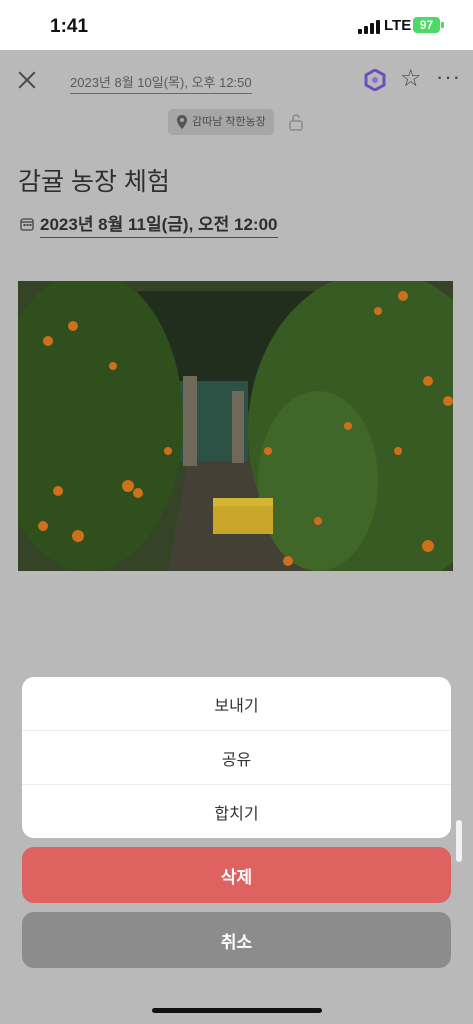 The width and height of the screenshot is (473, 1024). I want to click on header-date: 2023년 8월 10일(목), 오후 12:50, so click(161, 83).